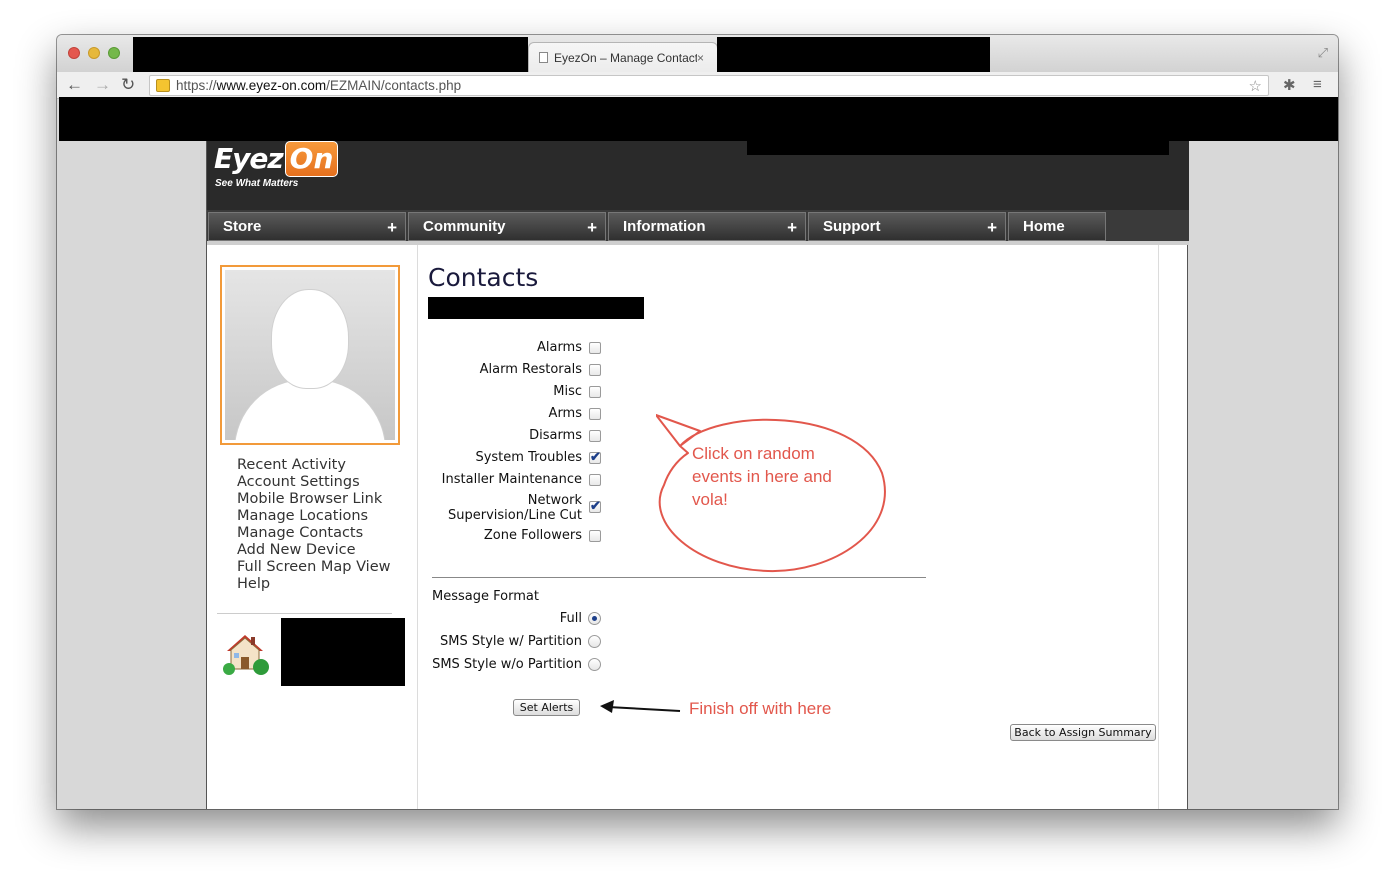  Describe the element at coordinates (762, 476) in the screenshot. I see `annotation-bubble-text: Click on random events in here and vola!` at that location.